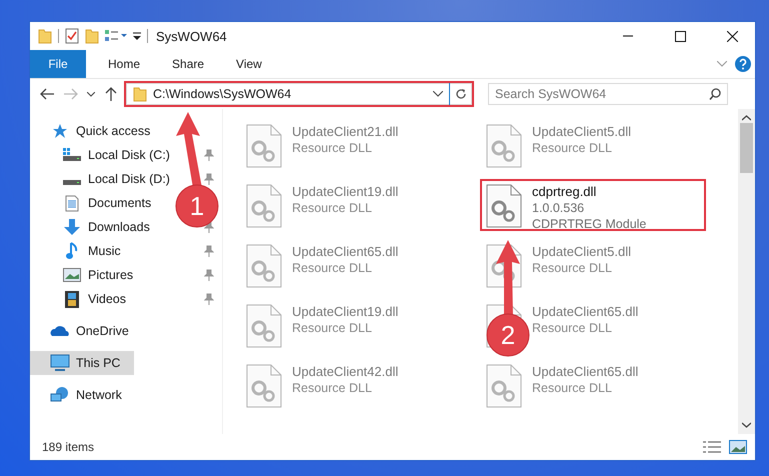 The image size is (769, 476). Describe the element at coordinates (72, 275) in the screenshot. I see `picture-icon` at that location.